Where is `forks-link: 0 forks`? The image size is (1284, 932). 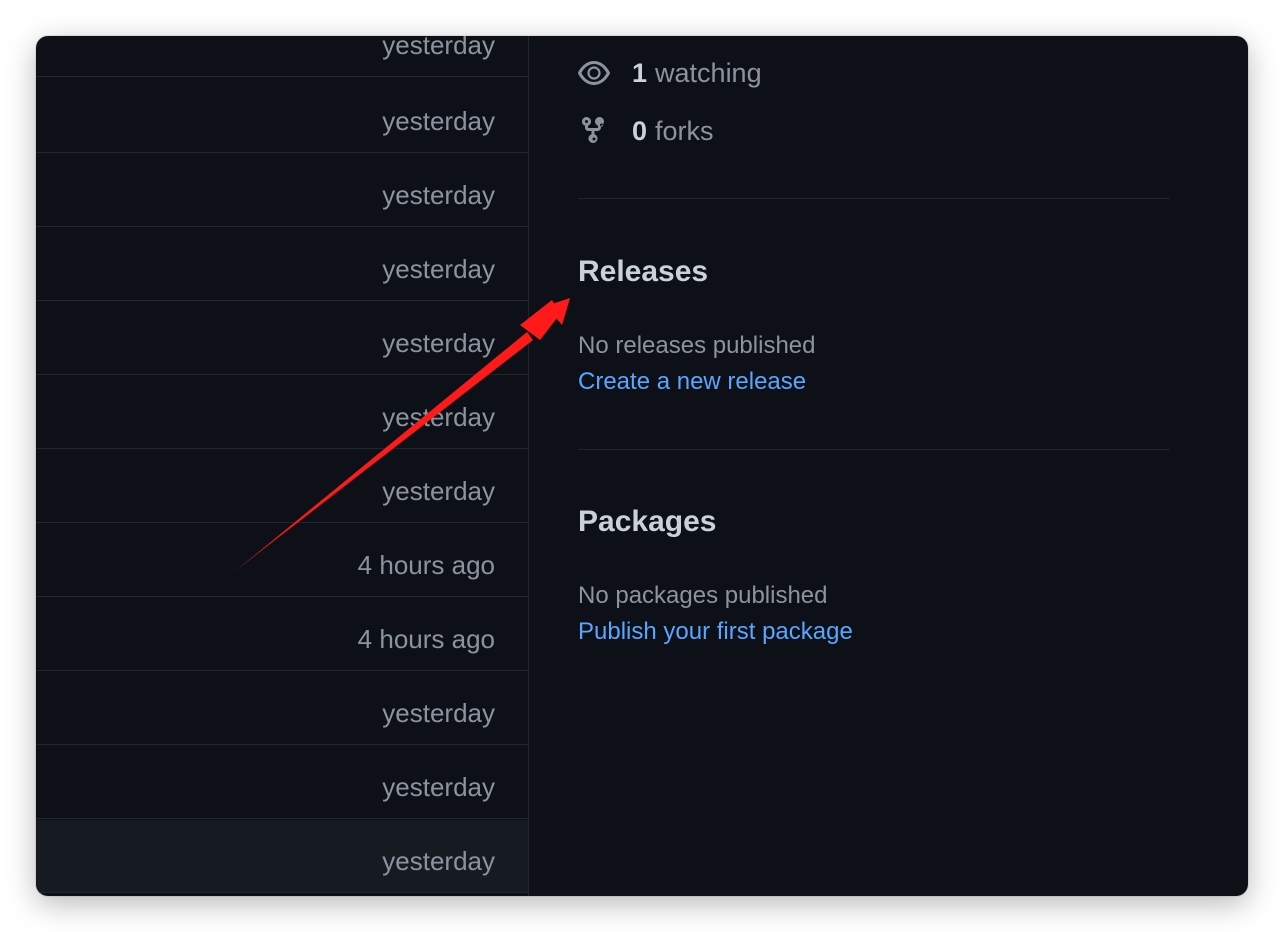 forks-link: 0 forks is located at coordinates (646, 131).